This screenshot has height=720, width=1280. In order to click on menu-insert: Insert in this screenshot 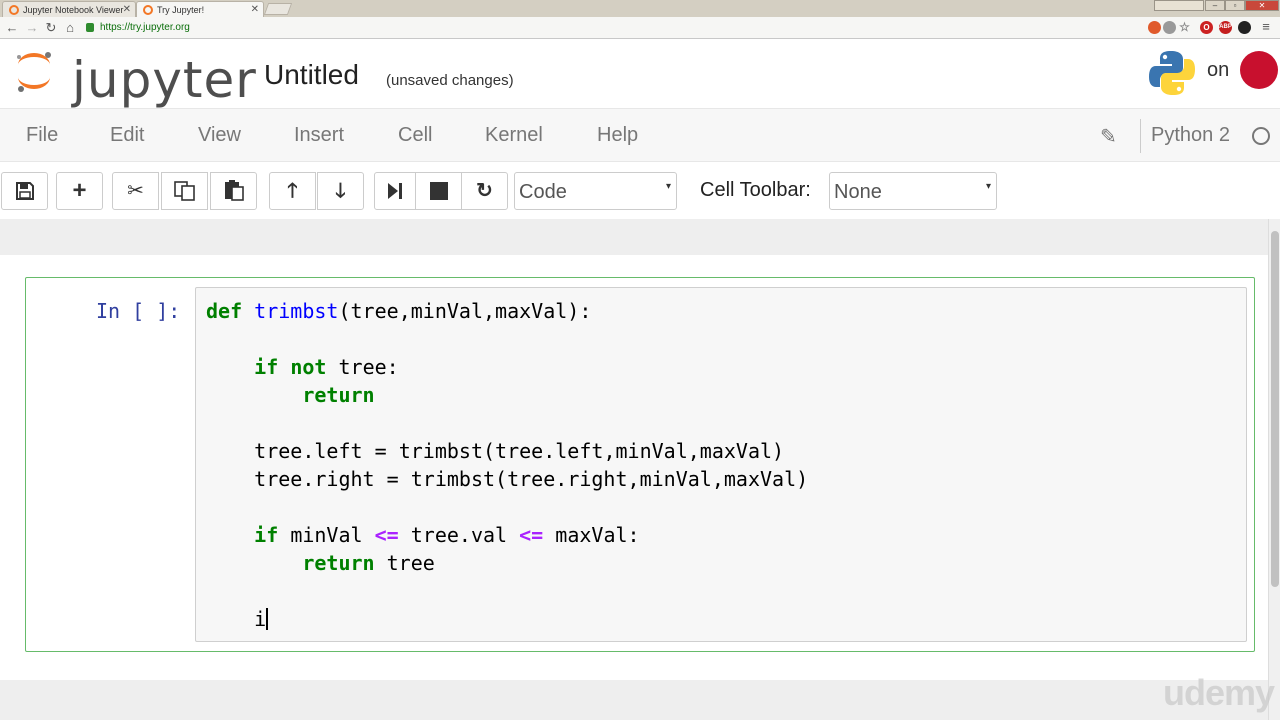, I will do `click(319, 135)`.